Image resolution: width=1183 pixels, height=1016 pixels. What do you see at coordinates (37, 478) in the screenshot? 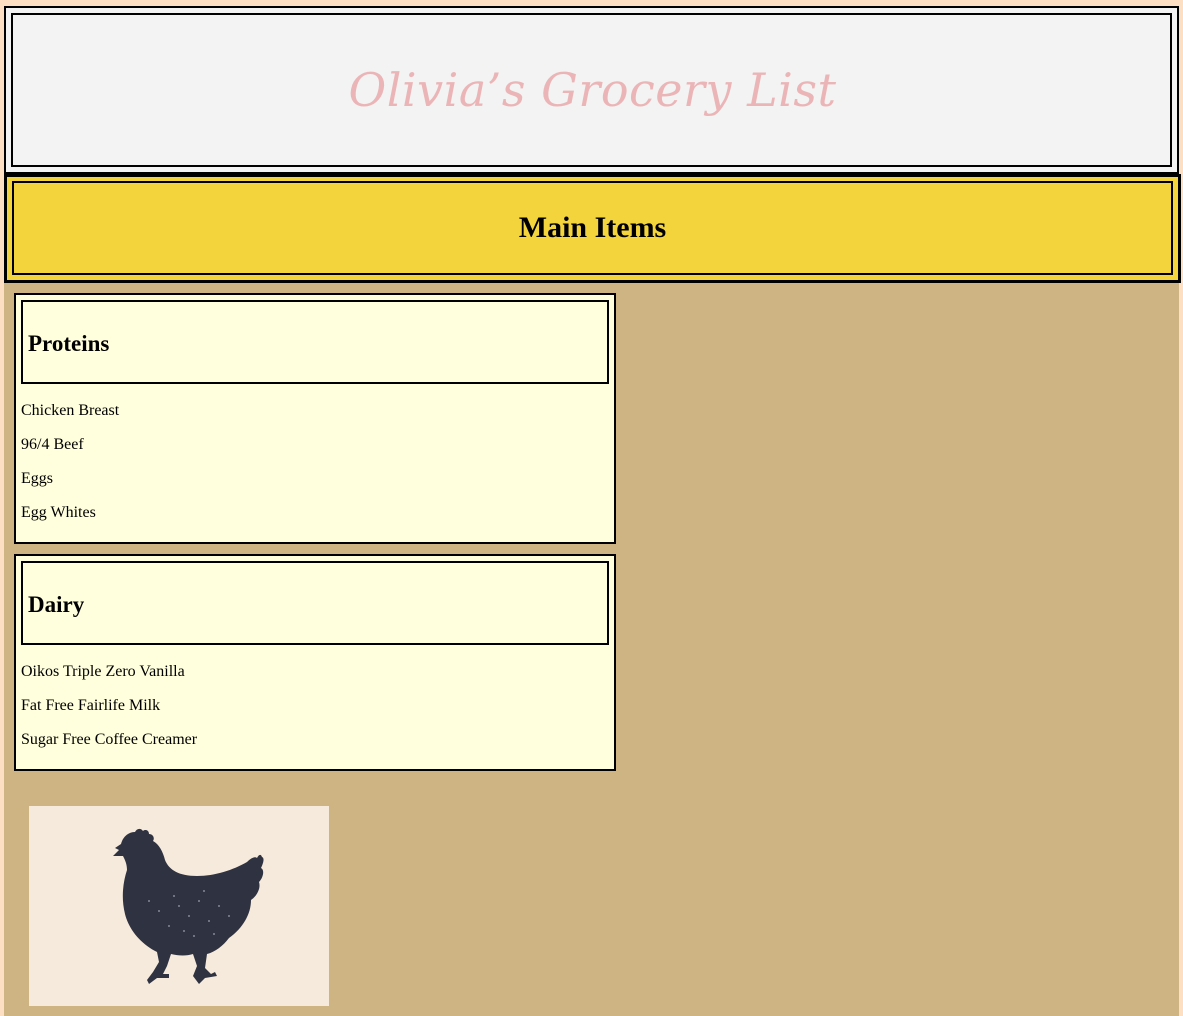
I see `list-item: Eggs` at bounding box center [37, 478].